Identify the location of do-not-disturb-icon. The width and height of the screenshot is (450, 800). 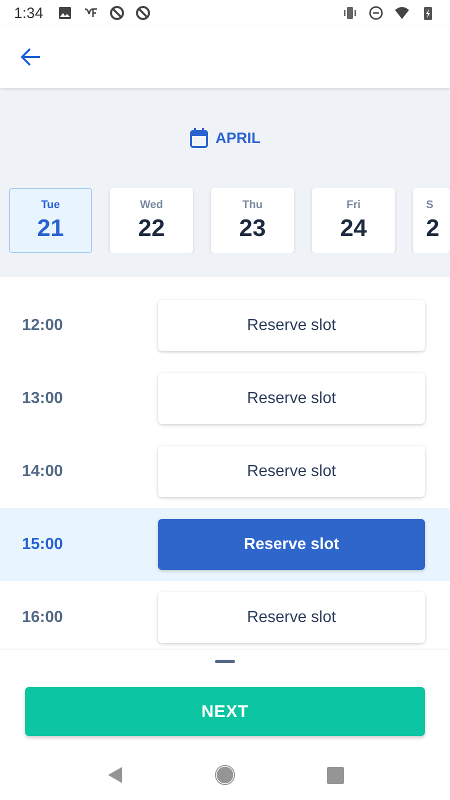
(376, 13).